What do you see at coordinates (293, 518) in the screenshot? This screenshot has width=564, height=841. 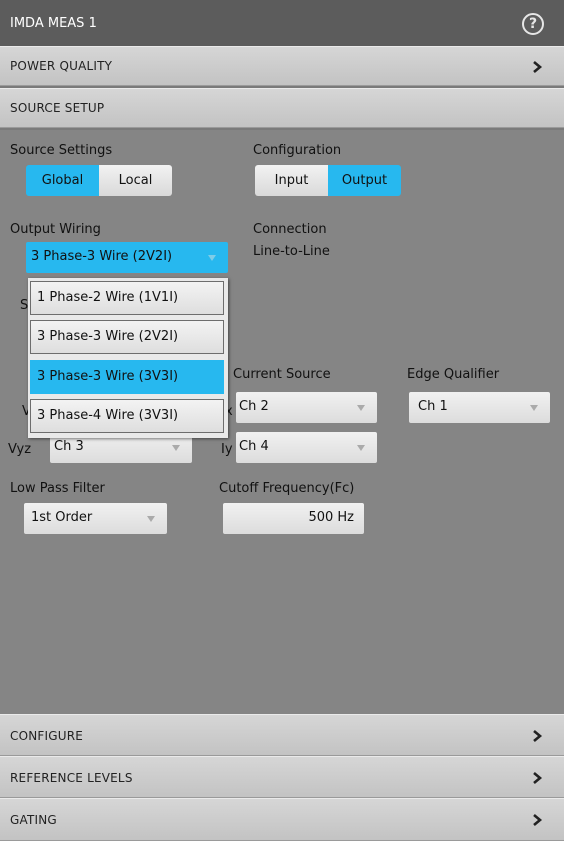 I see `cutoff-frequency-input: 500 Hz` at bounding box center [293, 518].